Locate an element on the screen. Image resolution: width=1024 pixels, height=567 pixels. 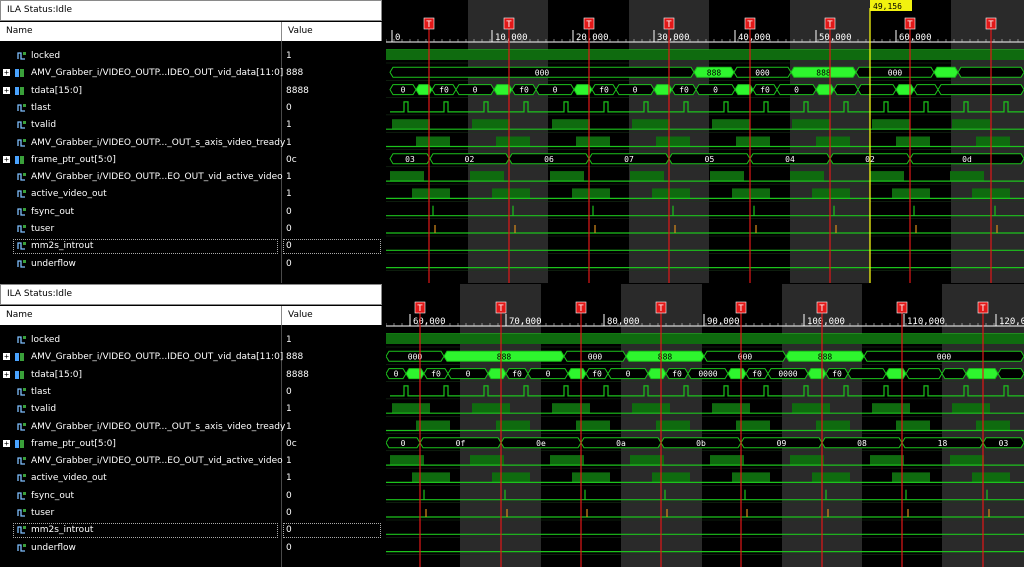
frame-ptr-value: 0b is located at coordinates (701, 443).